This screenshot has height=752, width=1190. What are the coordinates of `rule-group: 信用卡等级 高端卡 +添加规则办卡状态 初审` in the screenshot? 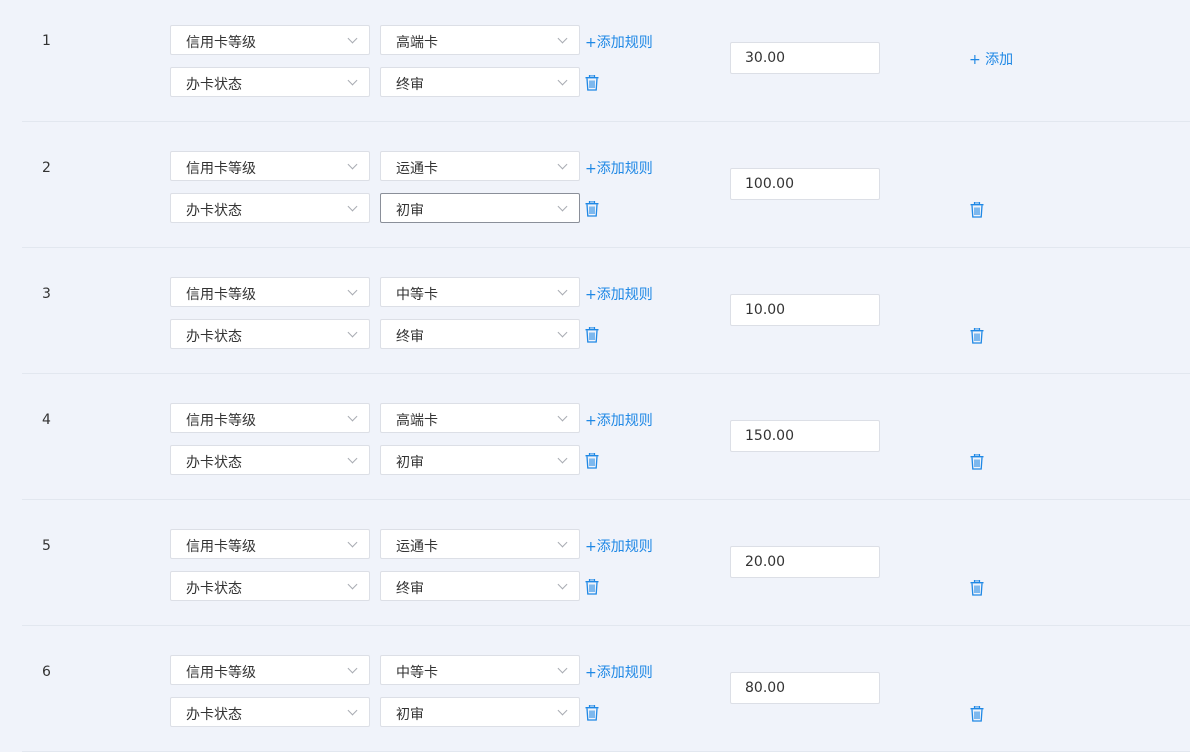 It's located at (606, 438).